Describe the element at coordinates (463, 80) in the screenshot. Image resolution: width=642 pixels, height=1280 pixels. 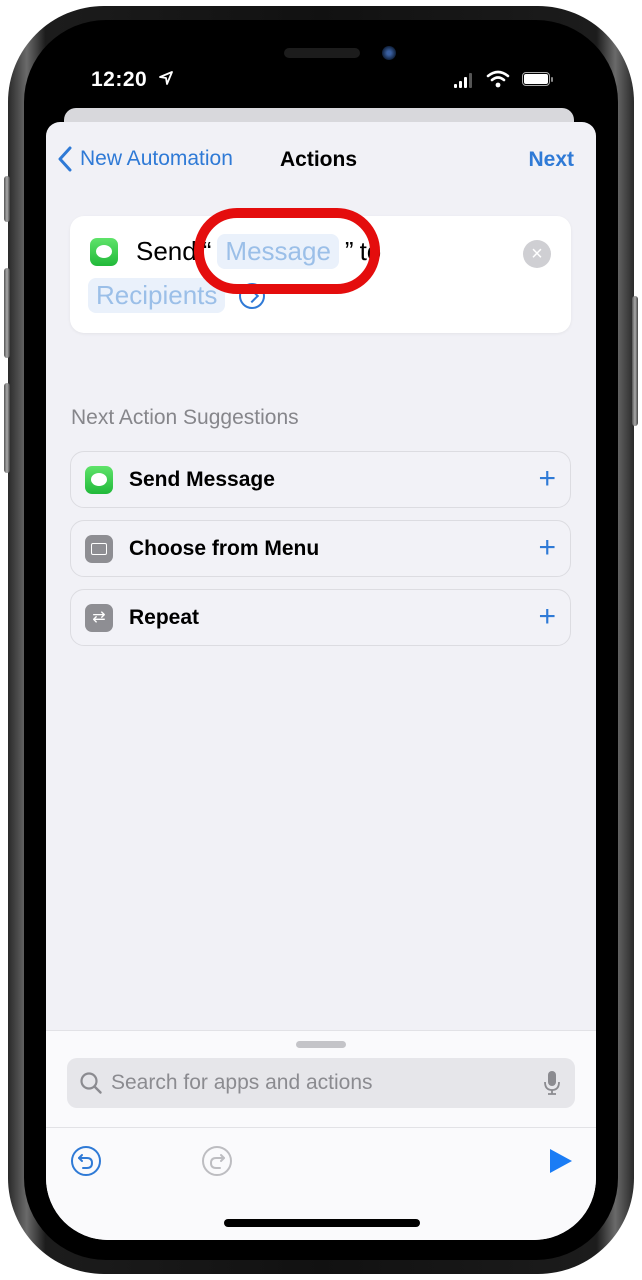
I see `cellular-signal-icon` at that location.